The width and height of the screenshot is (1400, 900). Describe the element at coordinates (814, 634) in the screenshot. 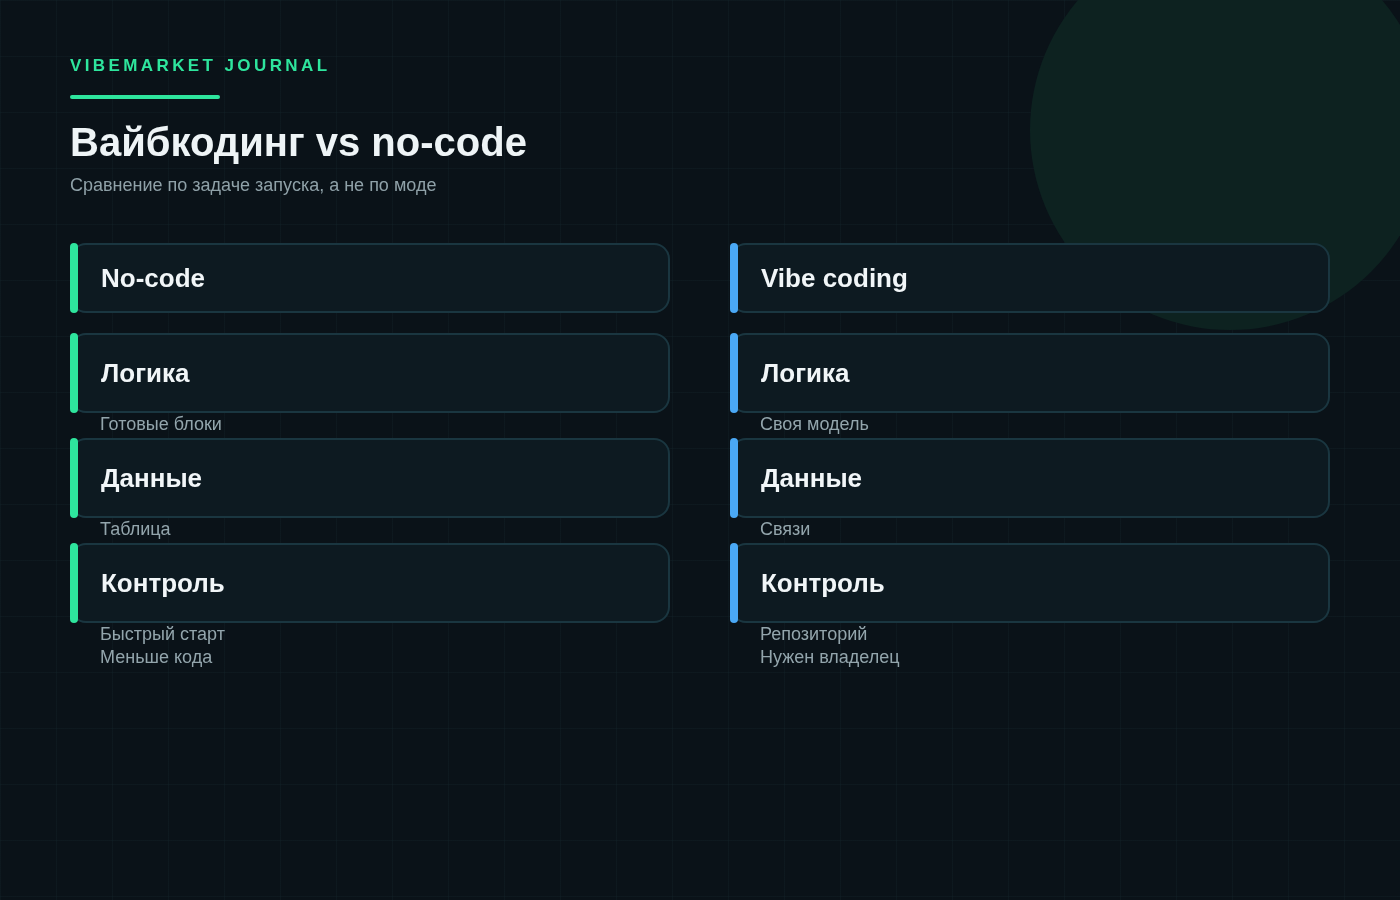

I see `criterion-note: Репозиторий` at that location.